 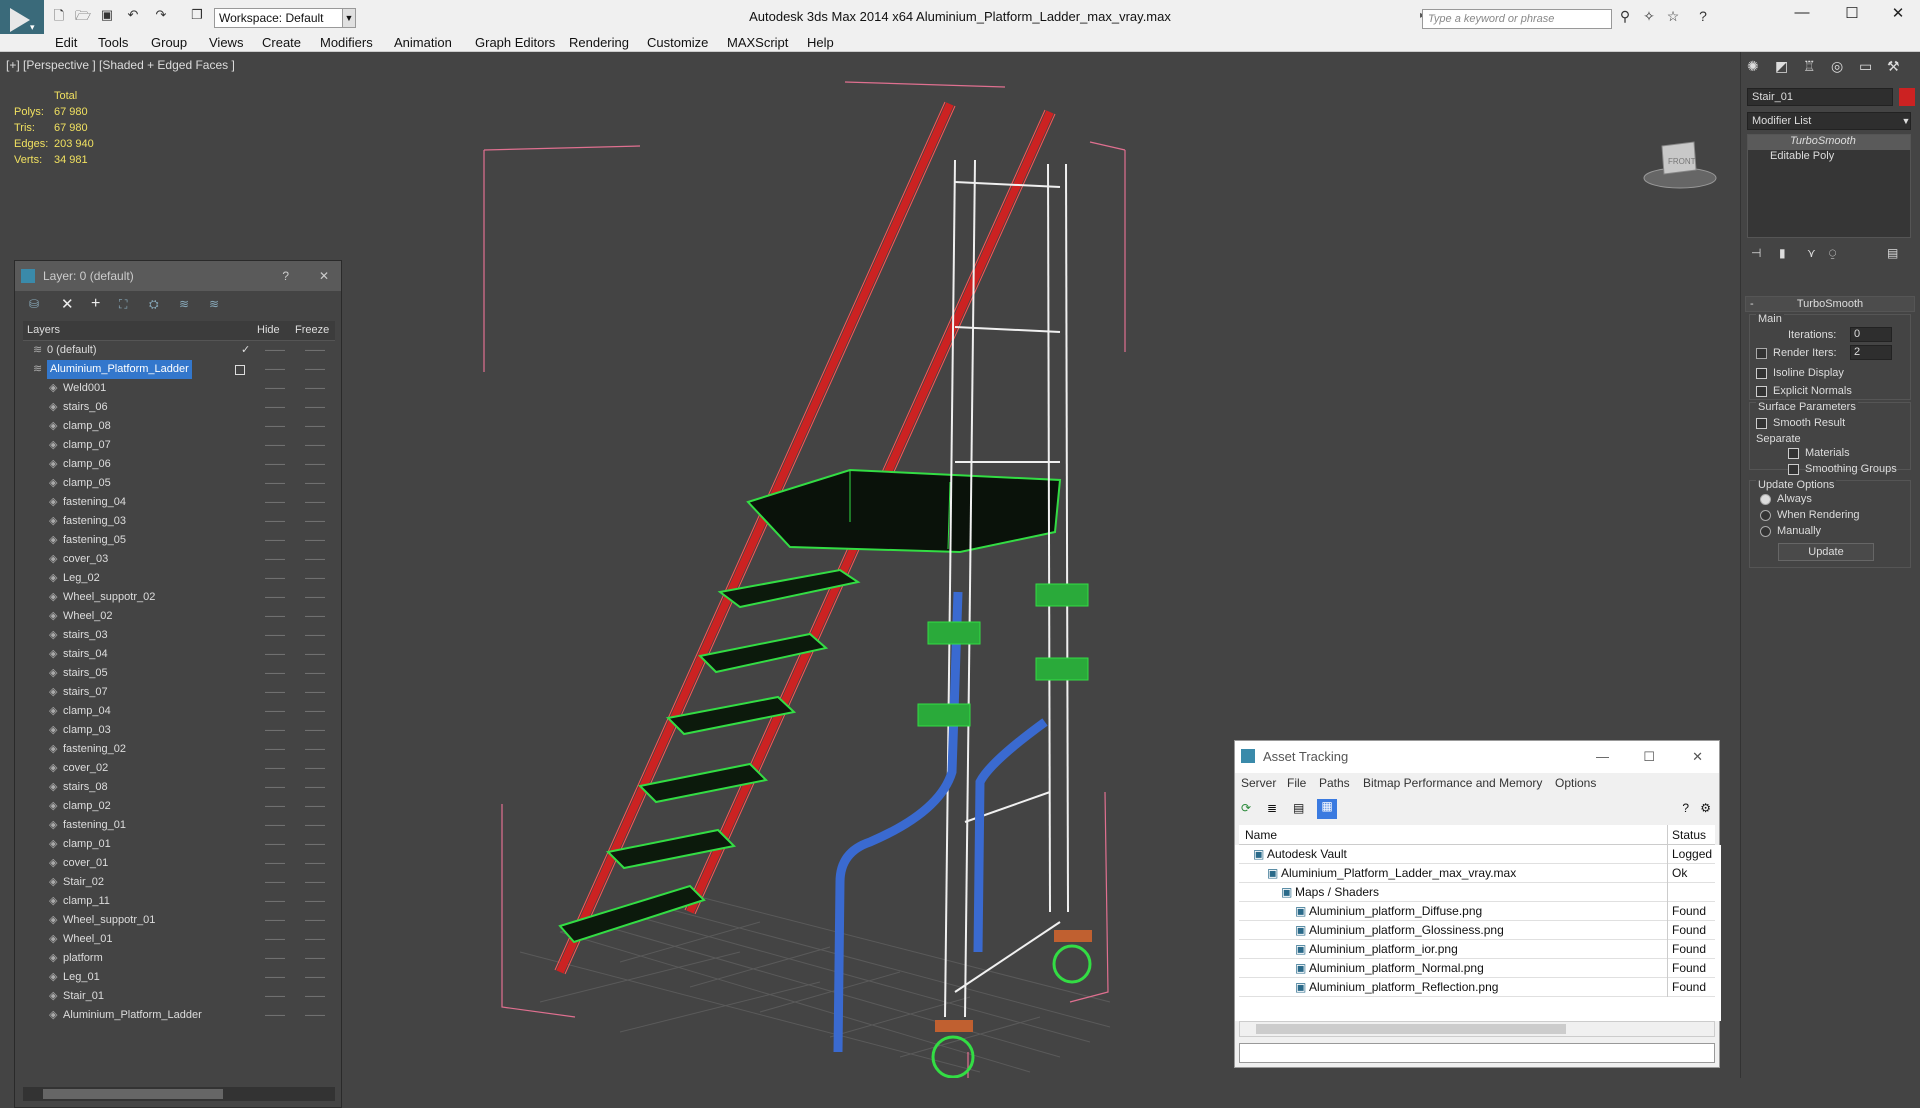 I want to click on layer-row: ◈ fastening_01 —— ——, so click(x=179, y=825).